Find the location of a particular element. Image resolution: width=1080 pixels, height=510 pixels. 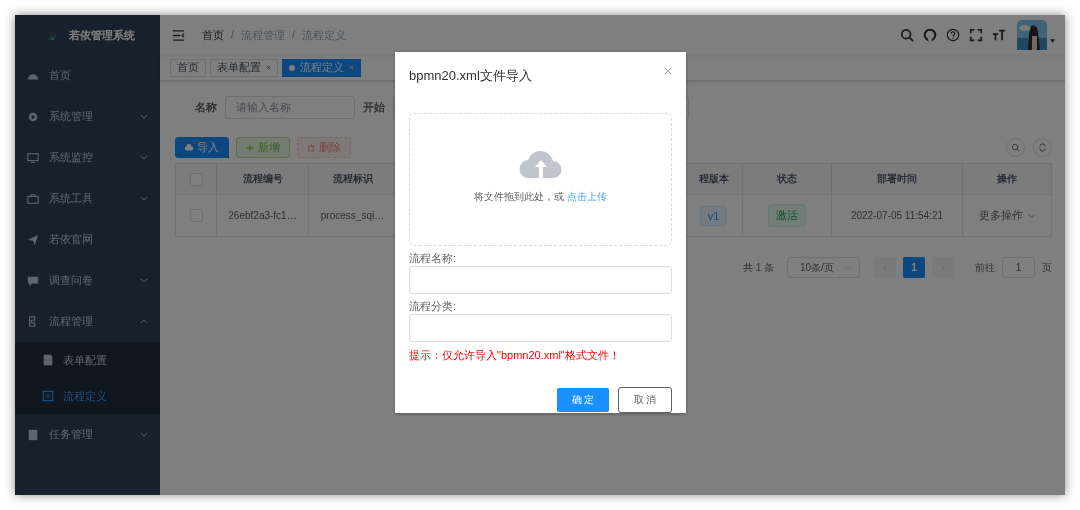

page-number: 1 is located at coordinates (914, 267).